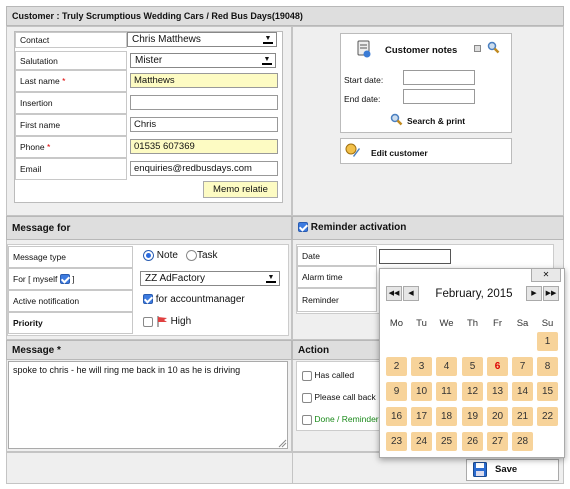  Describe the element at coordinates (547, 416) in the screenshot. I see `calendar-day: 22` at that location.